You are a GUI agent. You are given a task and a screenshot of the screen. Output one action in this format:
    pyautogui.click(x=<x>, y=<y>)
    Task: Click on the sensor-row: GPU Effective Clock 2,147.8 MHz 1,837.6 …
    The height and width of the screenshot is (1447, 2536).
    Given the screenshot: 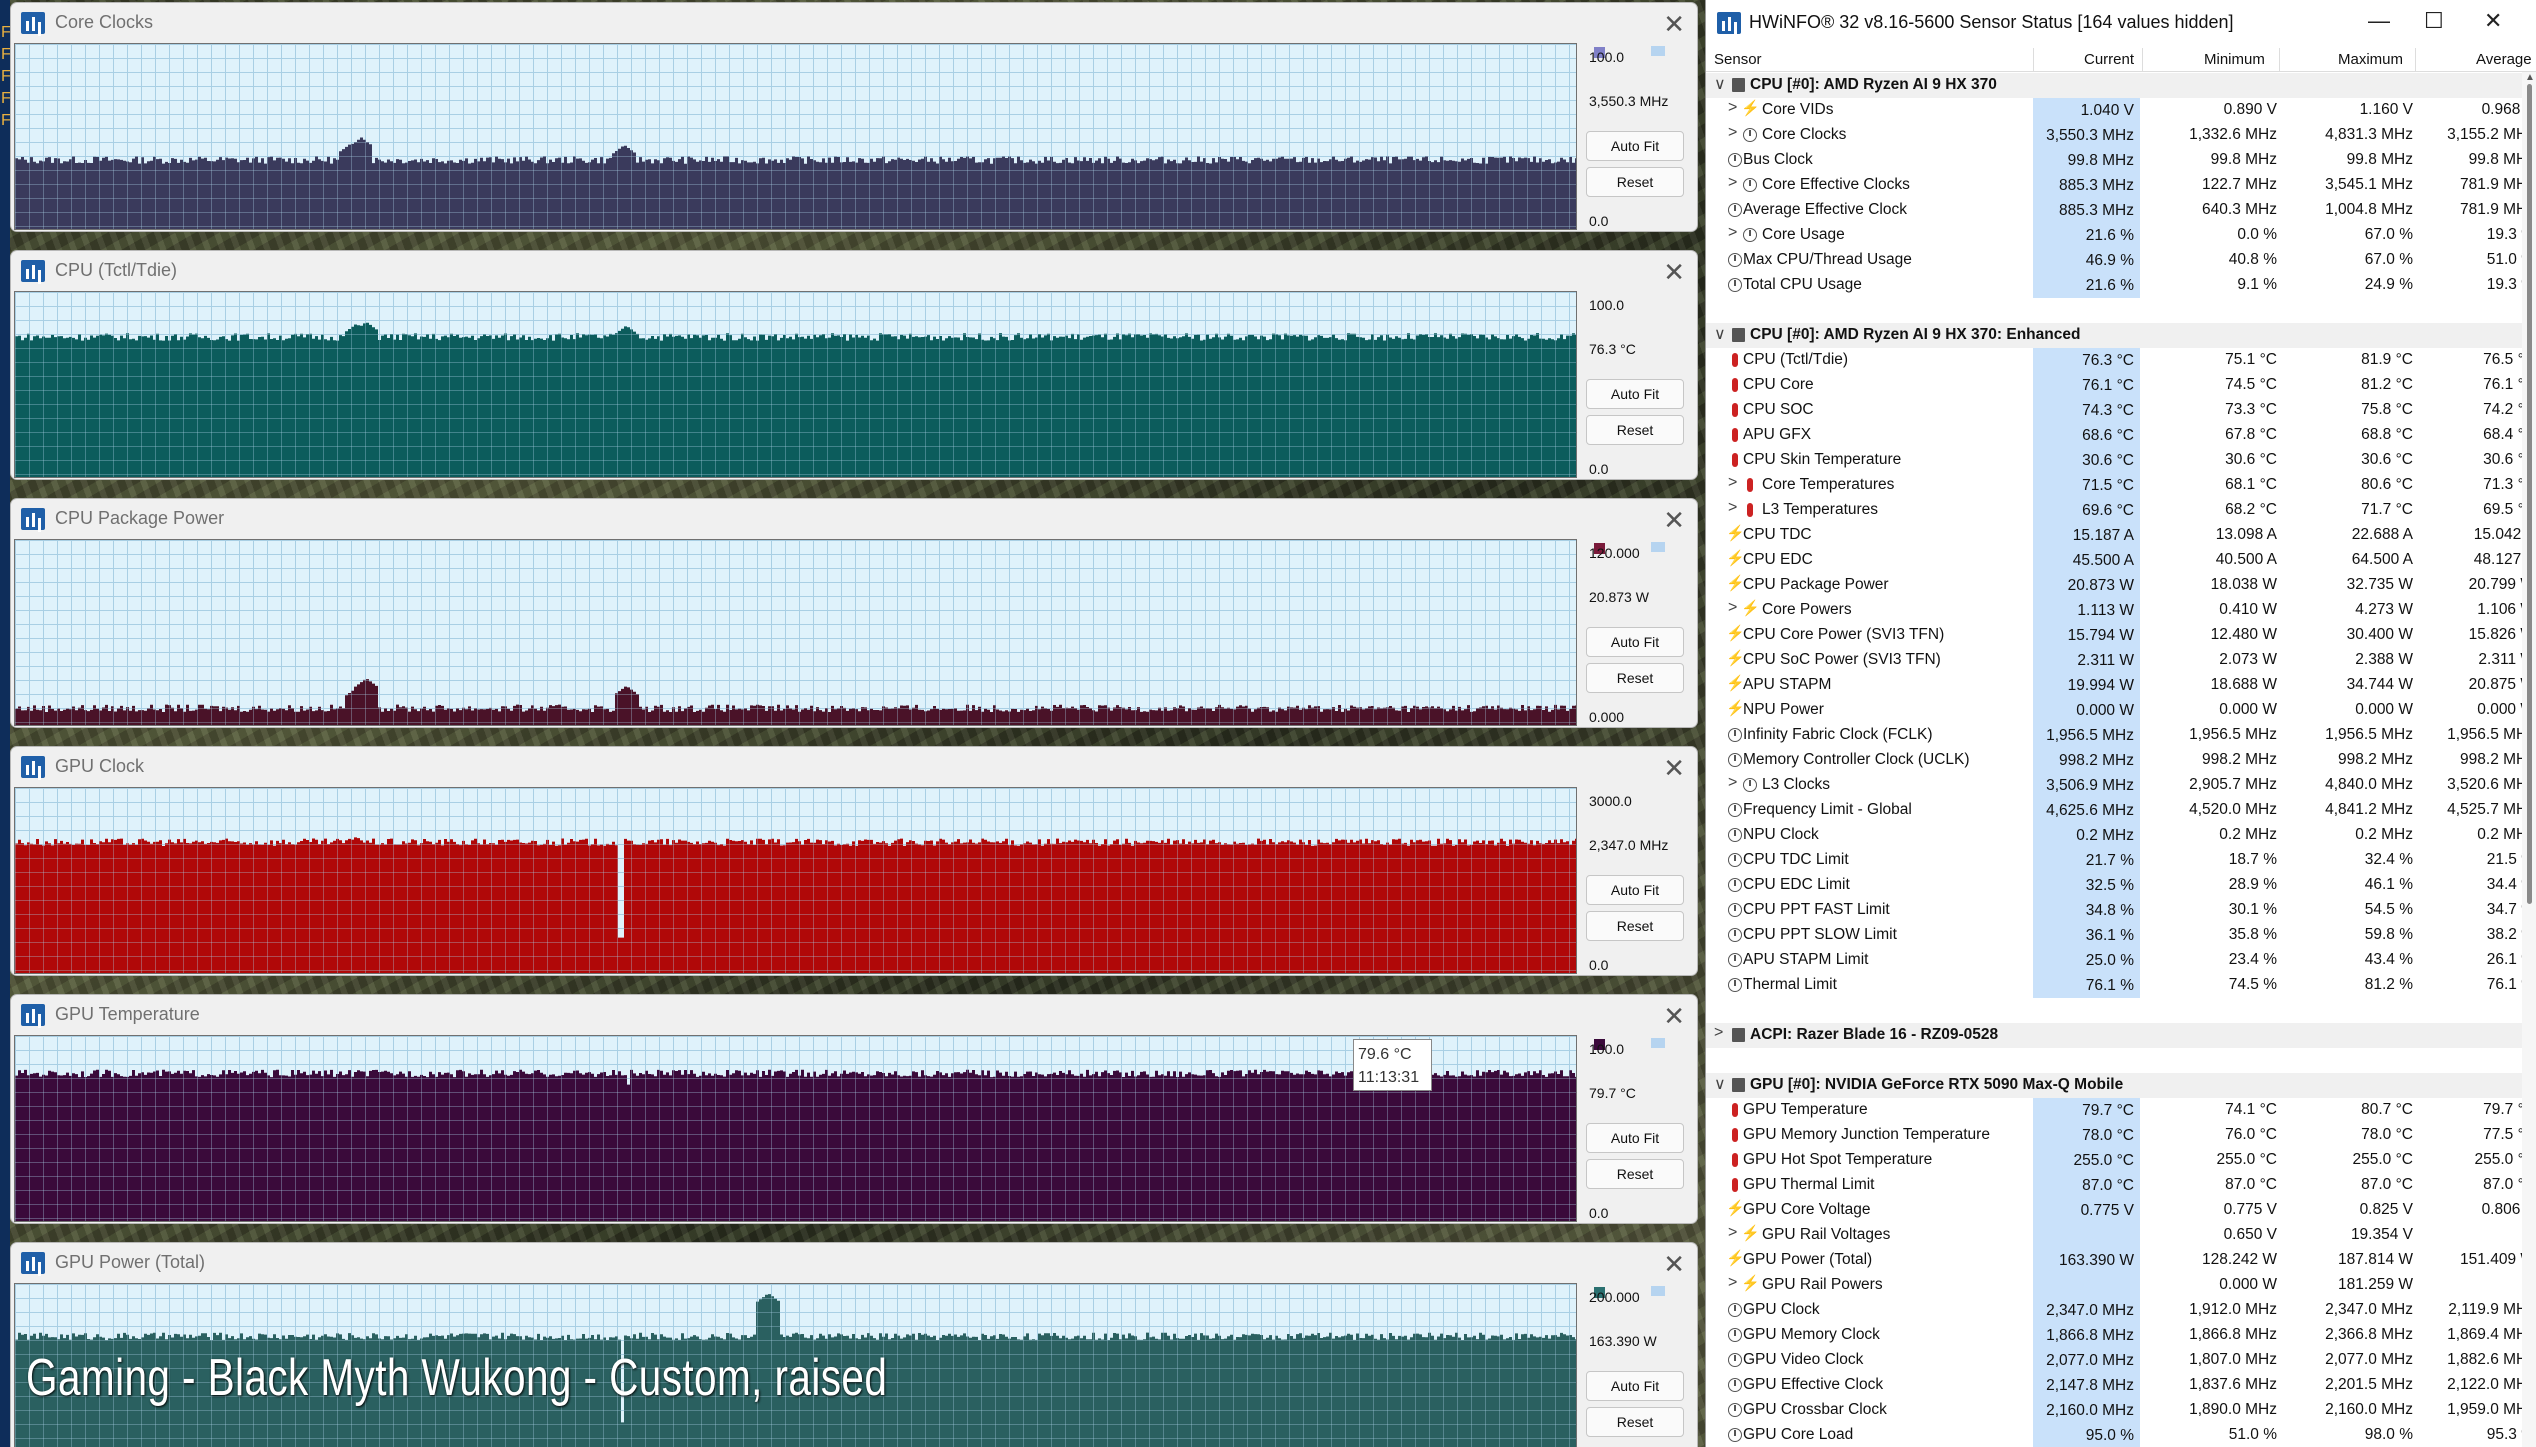 What is the action you would take?
    pyautogui.click(x=2120, y=1385)
    